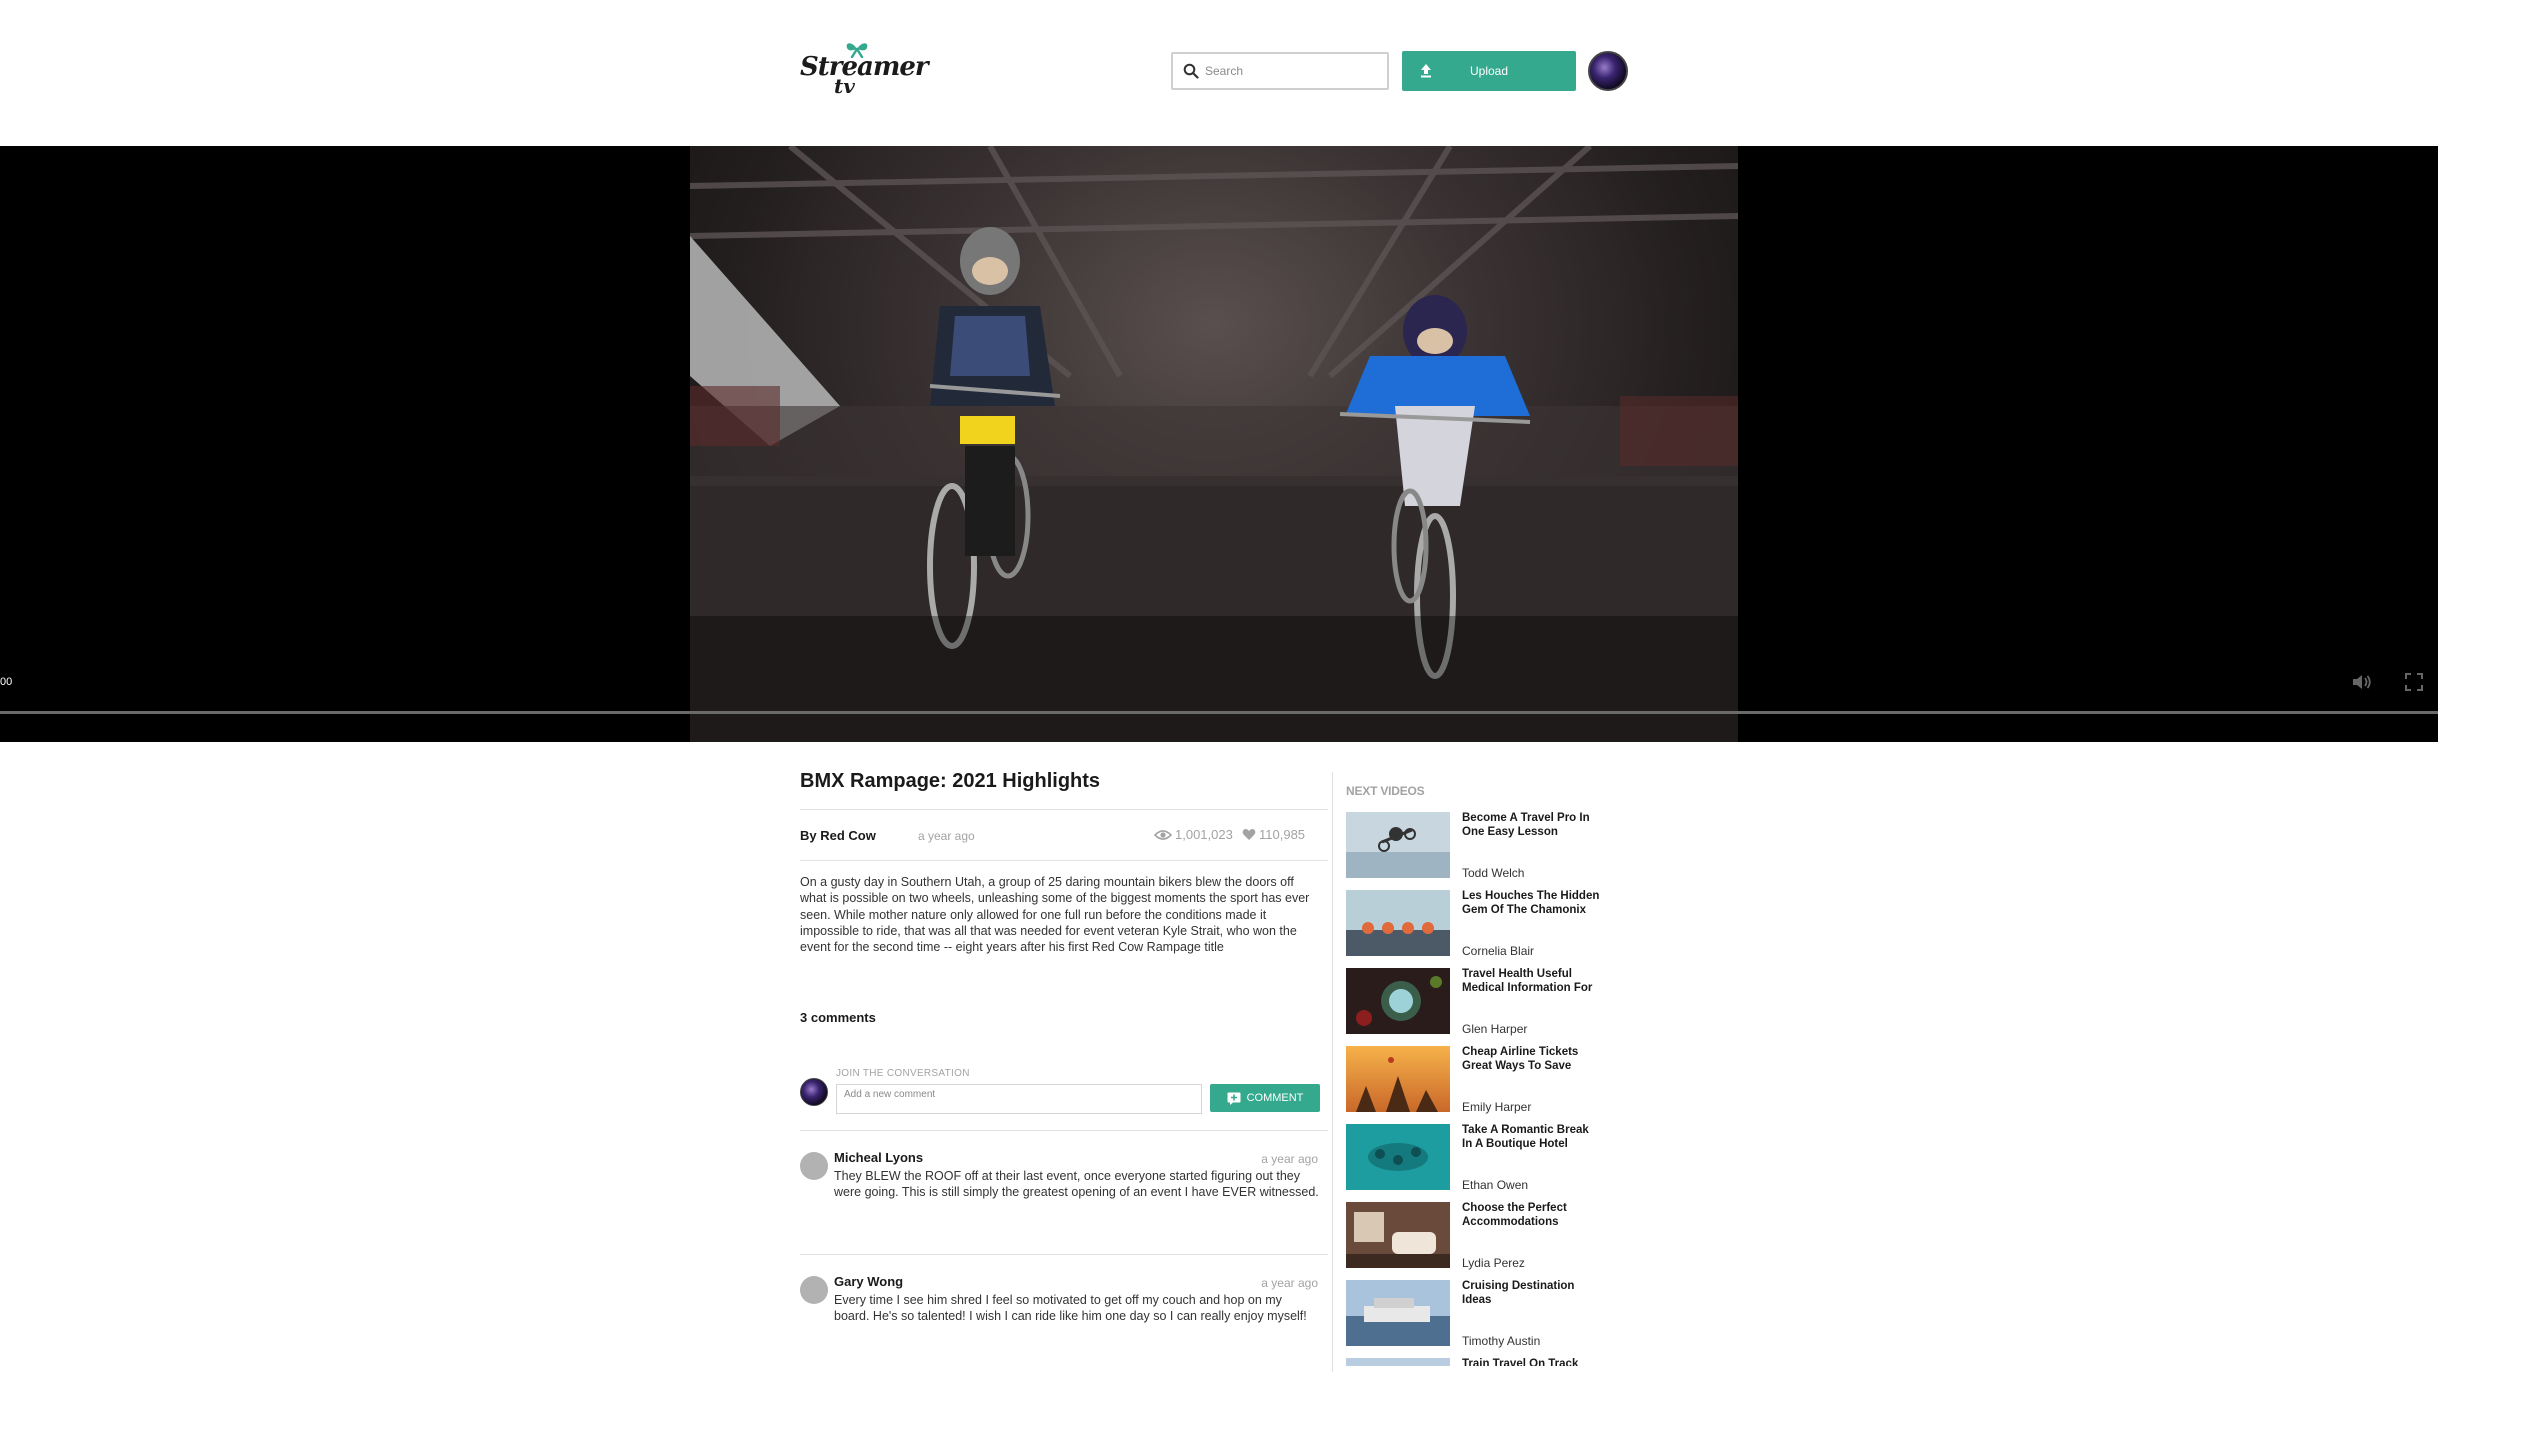 The image size is (2536, 1434). What do you see at coordinates (2414, 682) in the screenshot?
I see `fullscreen-icon` at bounding box center [2414, 682].